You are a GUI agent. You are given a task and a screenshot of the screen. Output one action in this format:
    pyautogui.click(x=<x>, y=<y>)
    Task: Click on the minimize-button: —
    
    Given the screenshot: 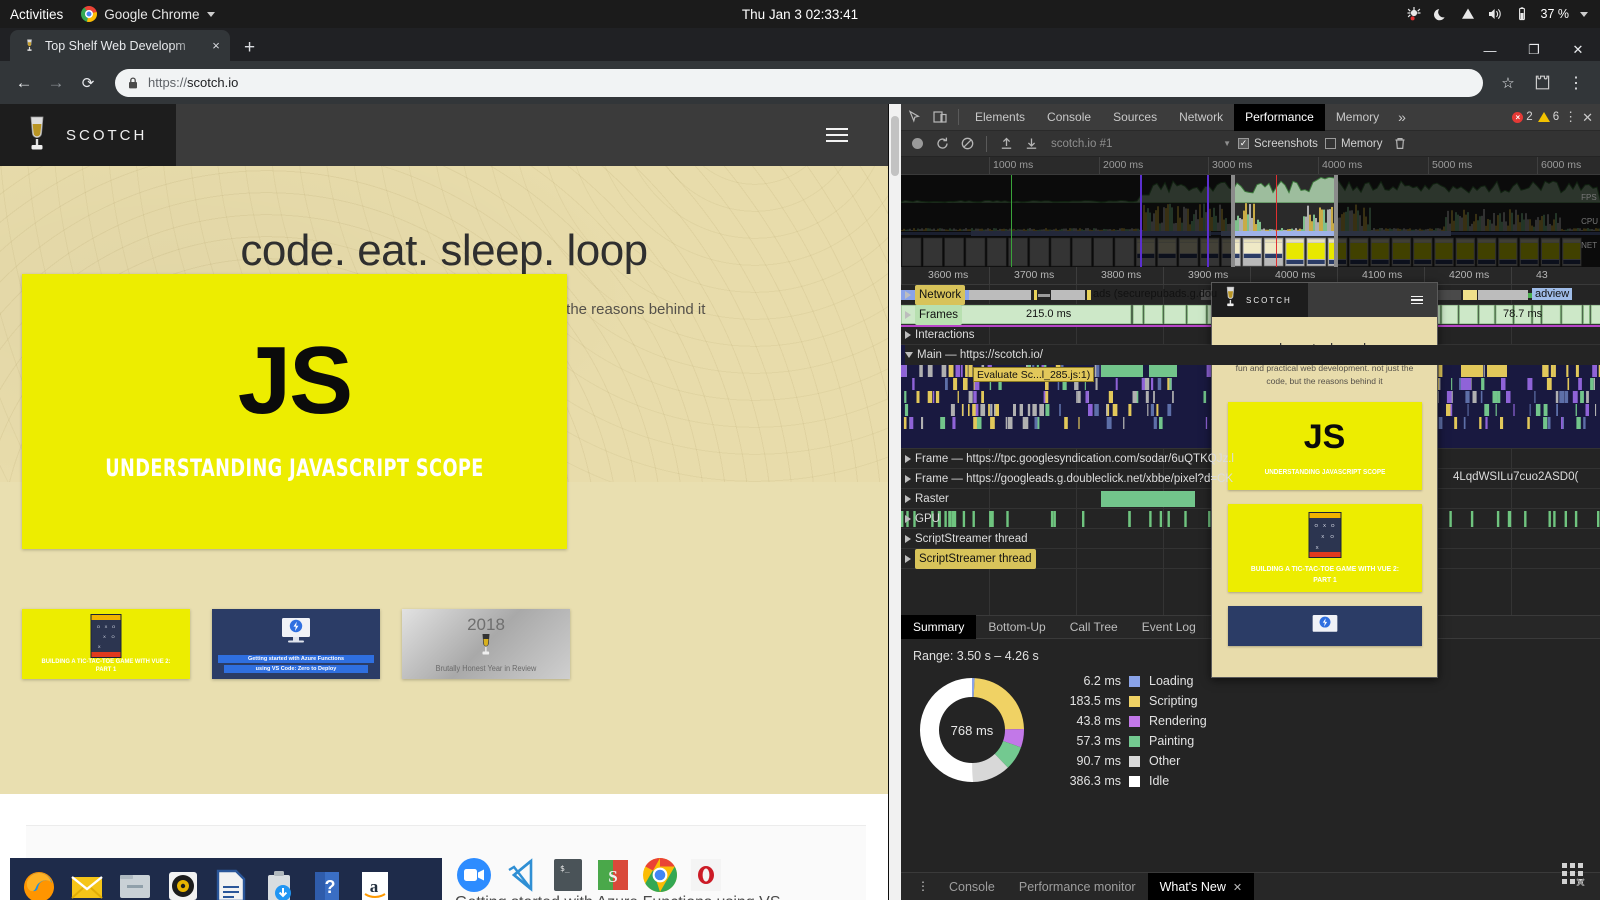 What is the action you would take?
    pyautogui.click(x=1490, y=50)
    